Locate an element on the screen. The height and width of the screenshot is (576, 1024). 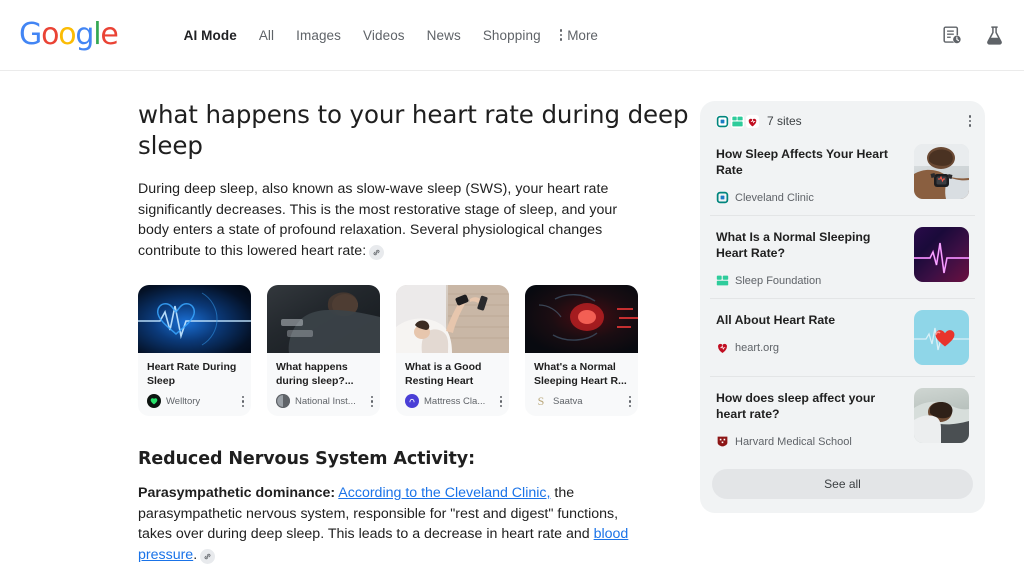
logo-letter-o2: o is located at coordinates (67, 34).